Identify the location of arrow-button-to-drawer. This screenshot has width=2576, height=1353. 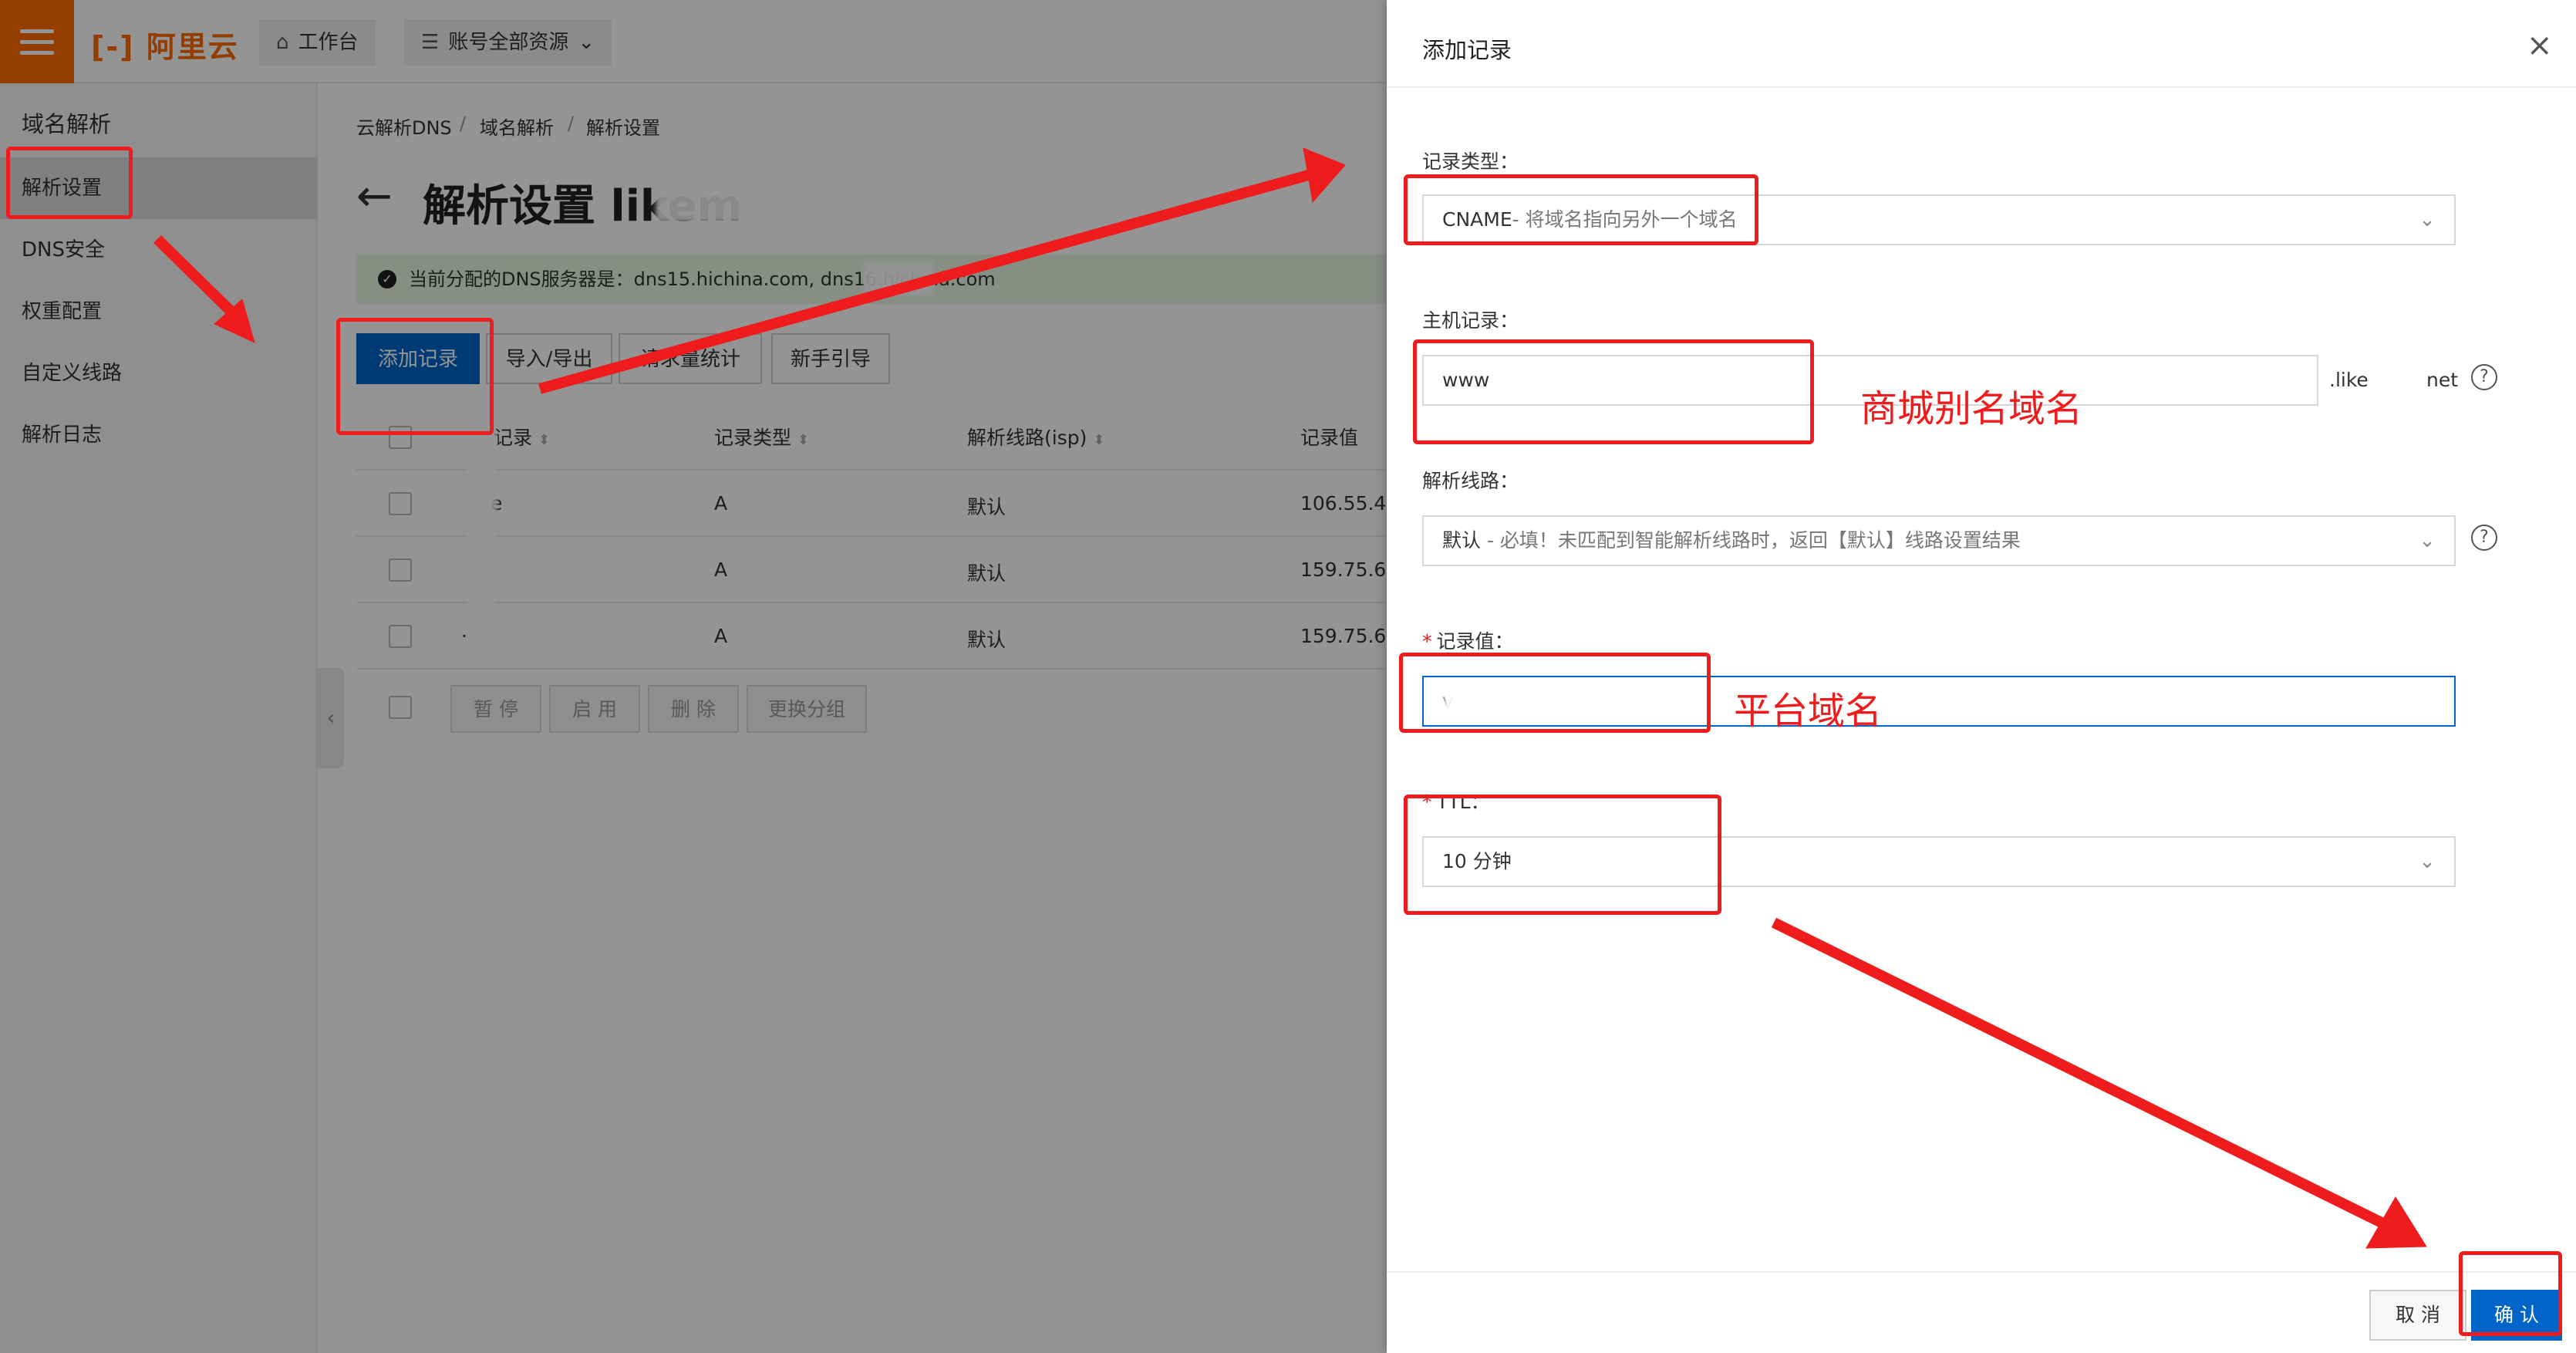
(925, 281).